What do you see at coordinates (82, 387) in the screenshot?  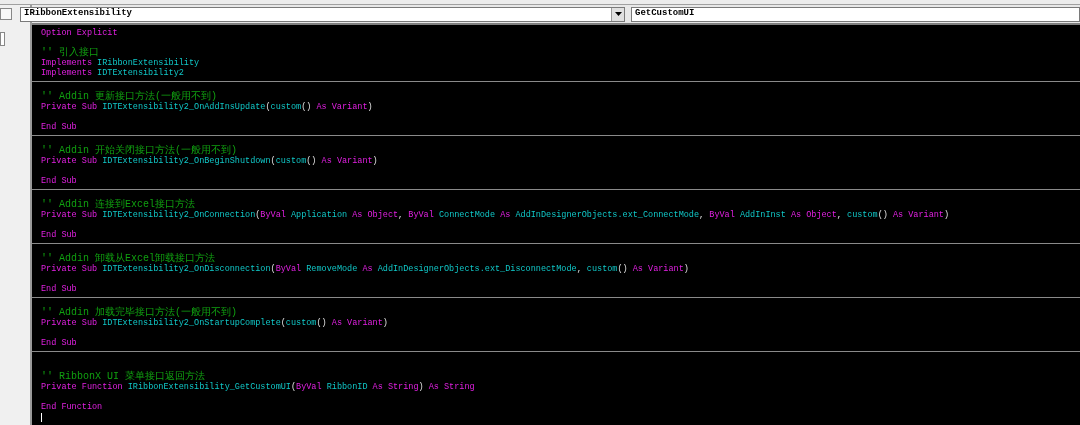 I see `keyword-token: Private Function` at bounding box center [82, 387].